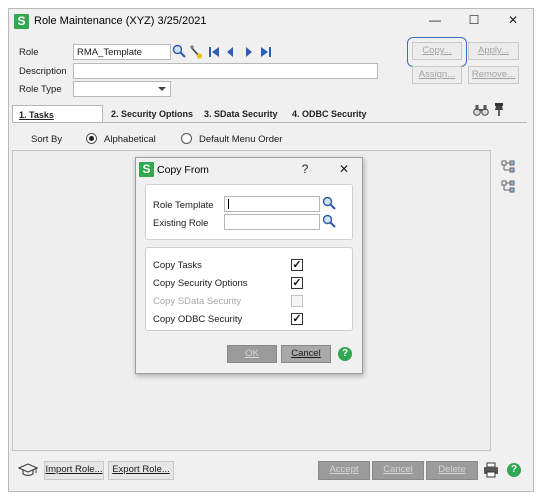 This screenshot has height=497, width=550. What do you see at coordinates (40, 89) in the screenshot?
I see `role-type-label: Role Type` at bounding box center [40, 89].